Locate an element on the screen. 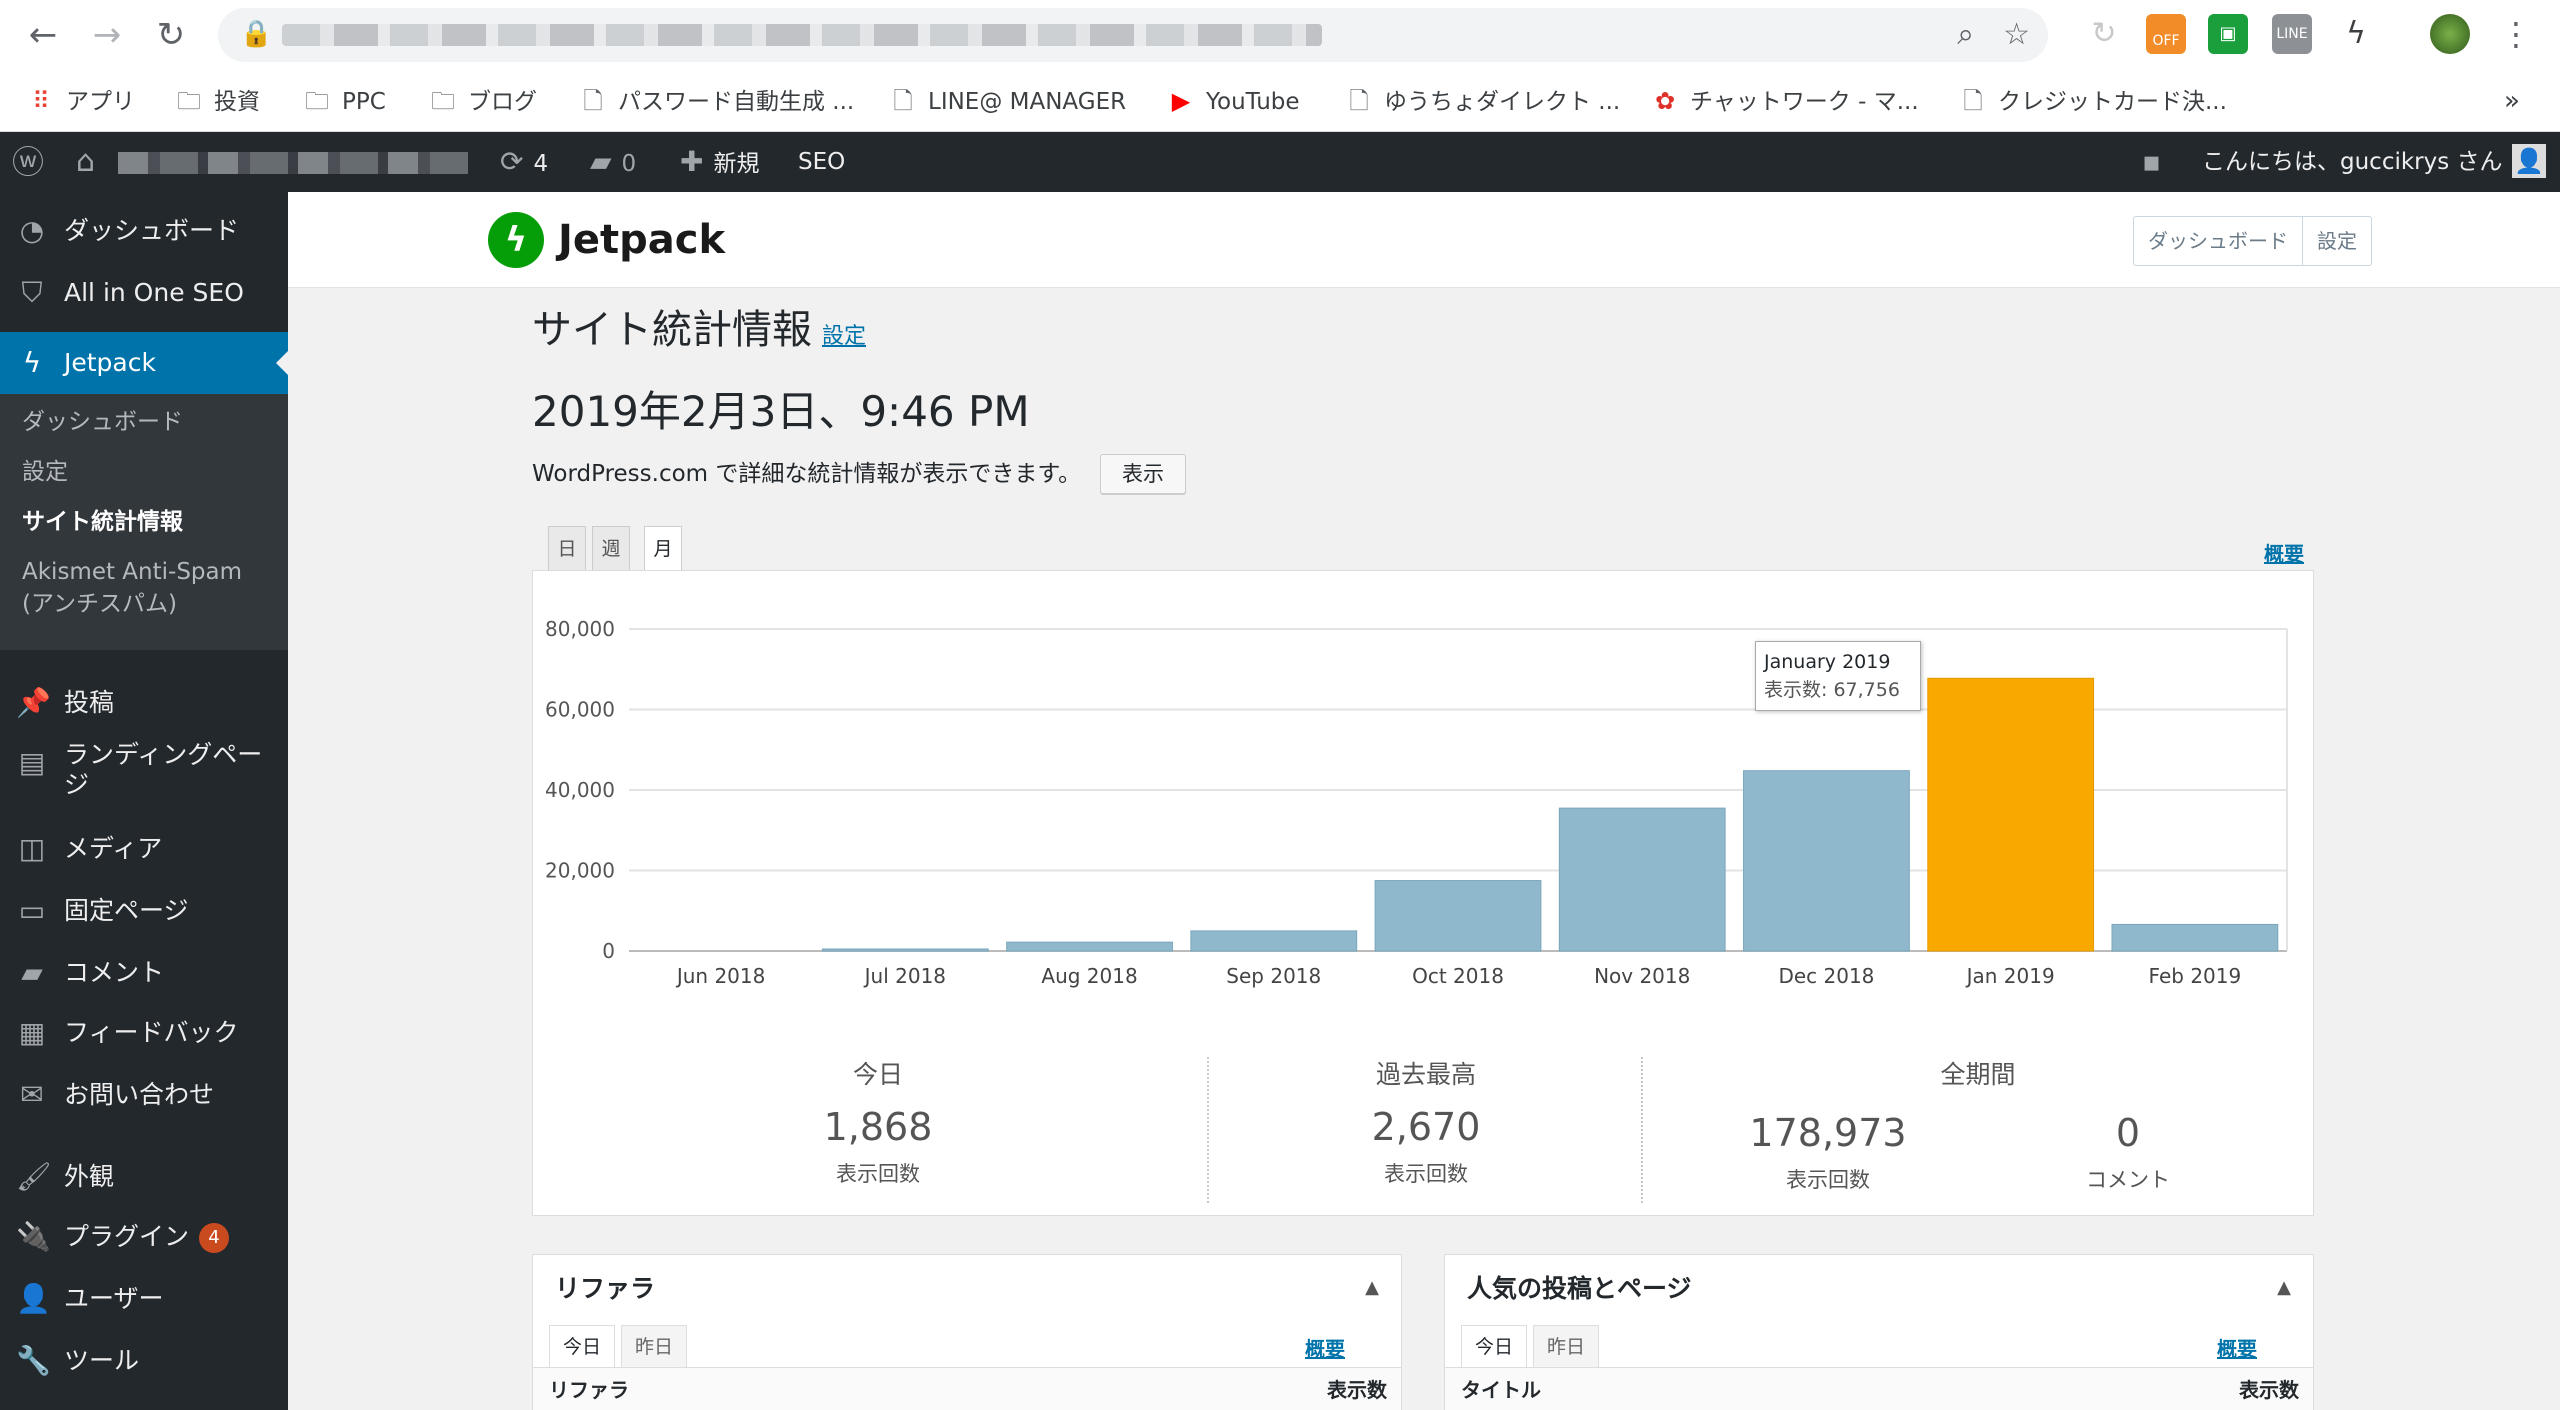  tooltip-value: 表示数: 67,756 is located at coordinates (1832, 690).